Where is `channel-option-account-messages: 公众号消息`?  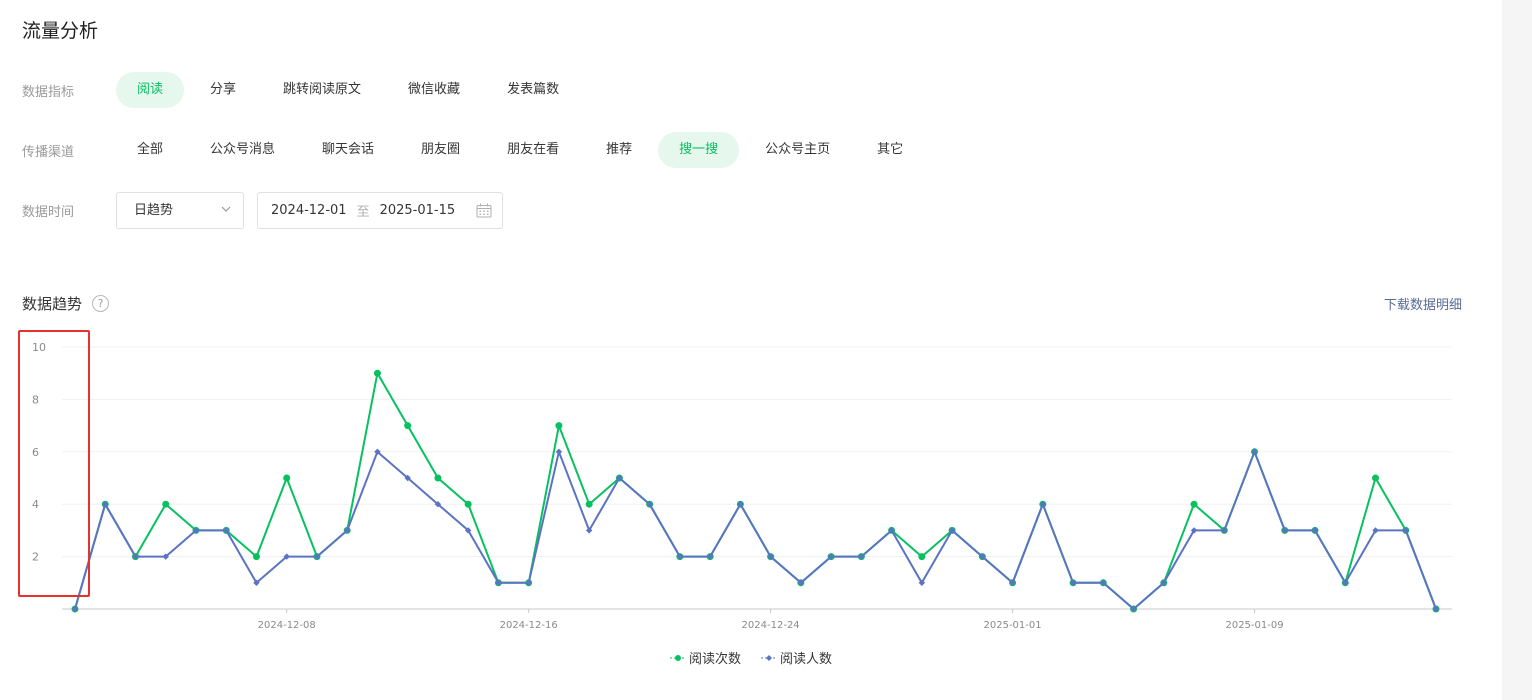
channel-option-account-messages: 公众号消息 is located at coordinates (242, 150).